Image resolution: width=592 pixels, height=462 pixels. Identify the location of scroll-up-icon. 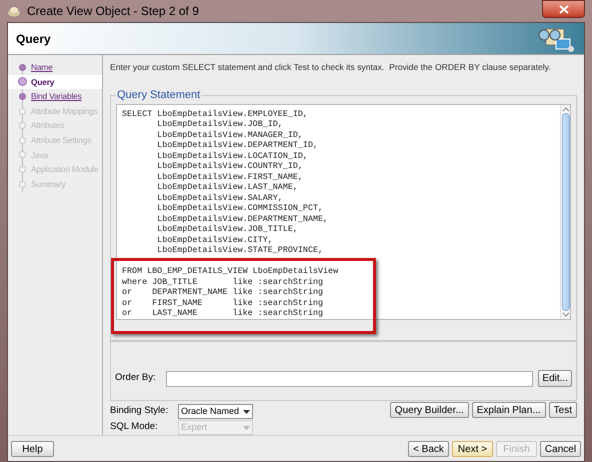
(566, 108).